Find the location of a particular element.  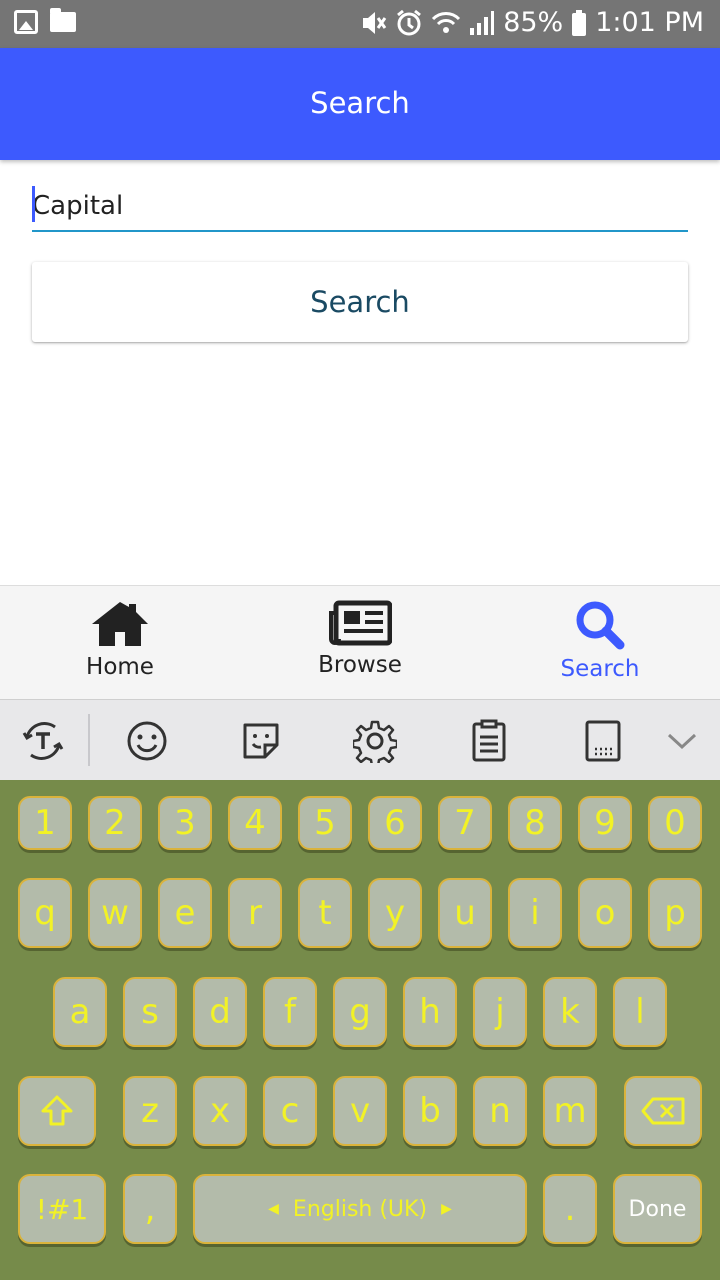

tab-browse-label: Browse is located at coordinates (360, 665).